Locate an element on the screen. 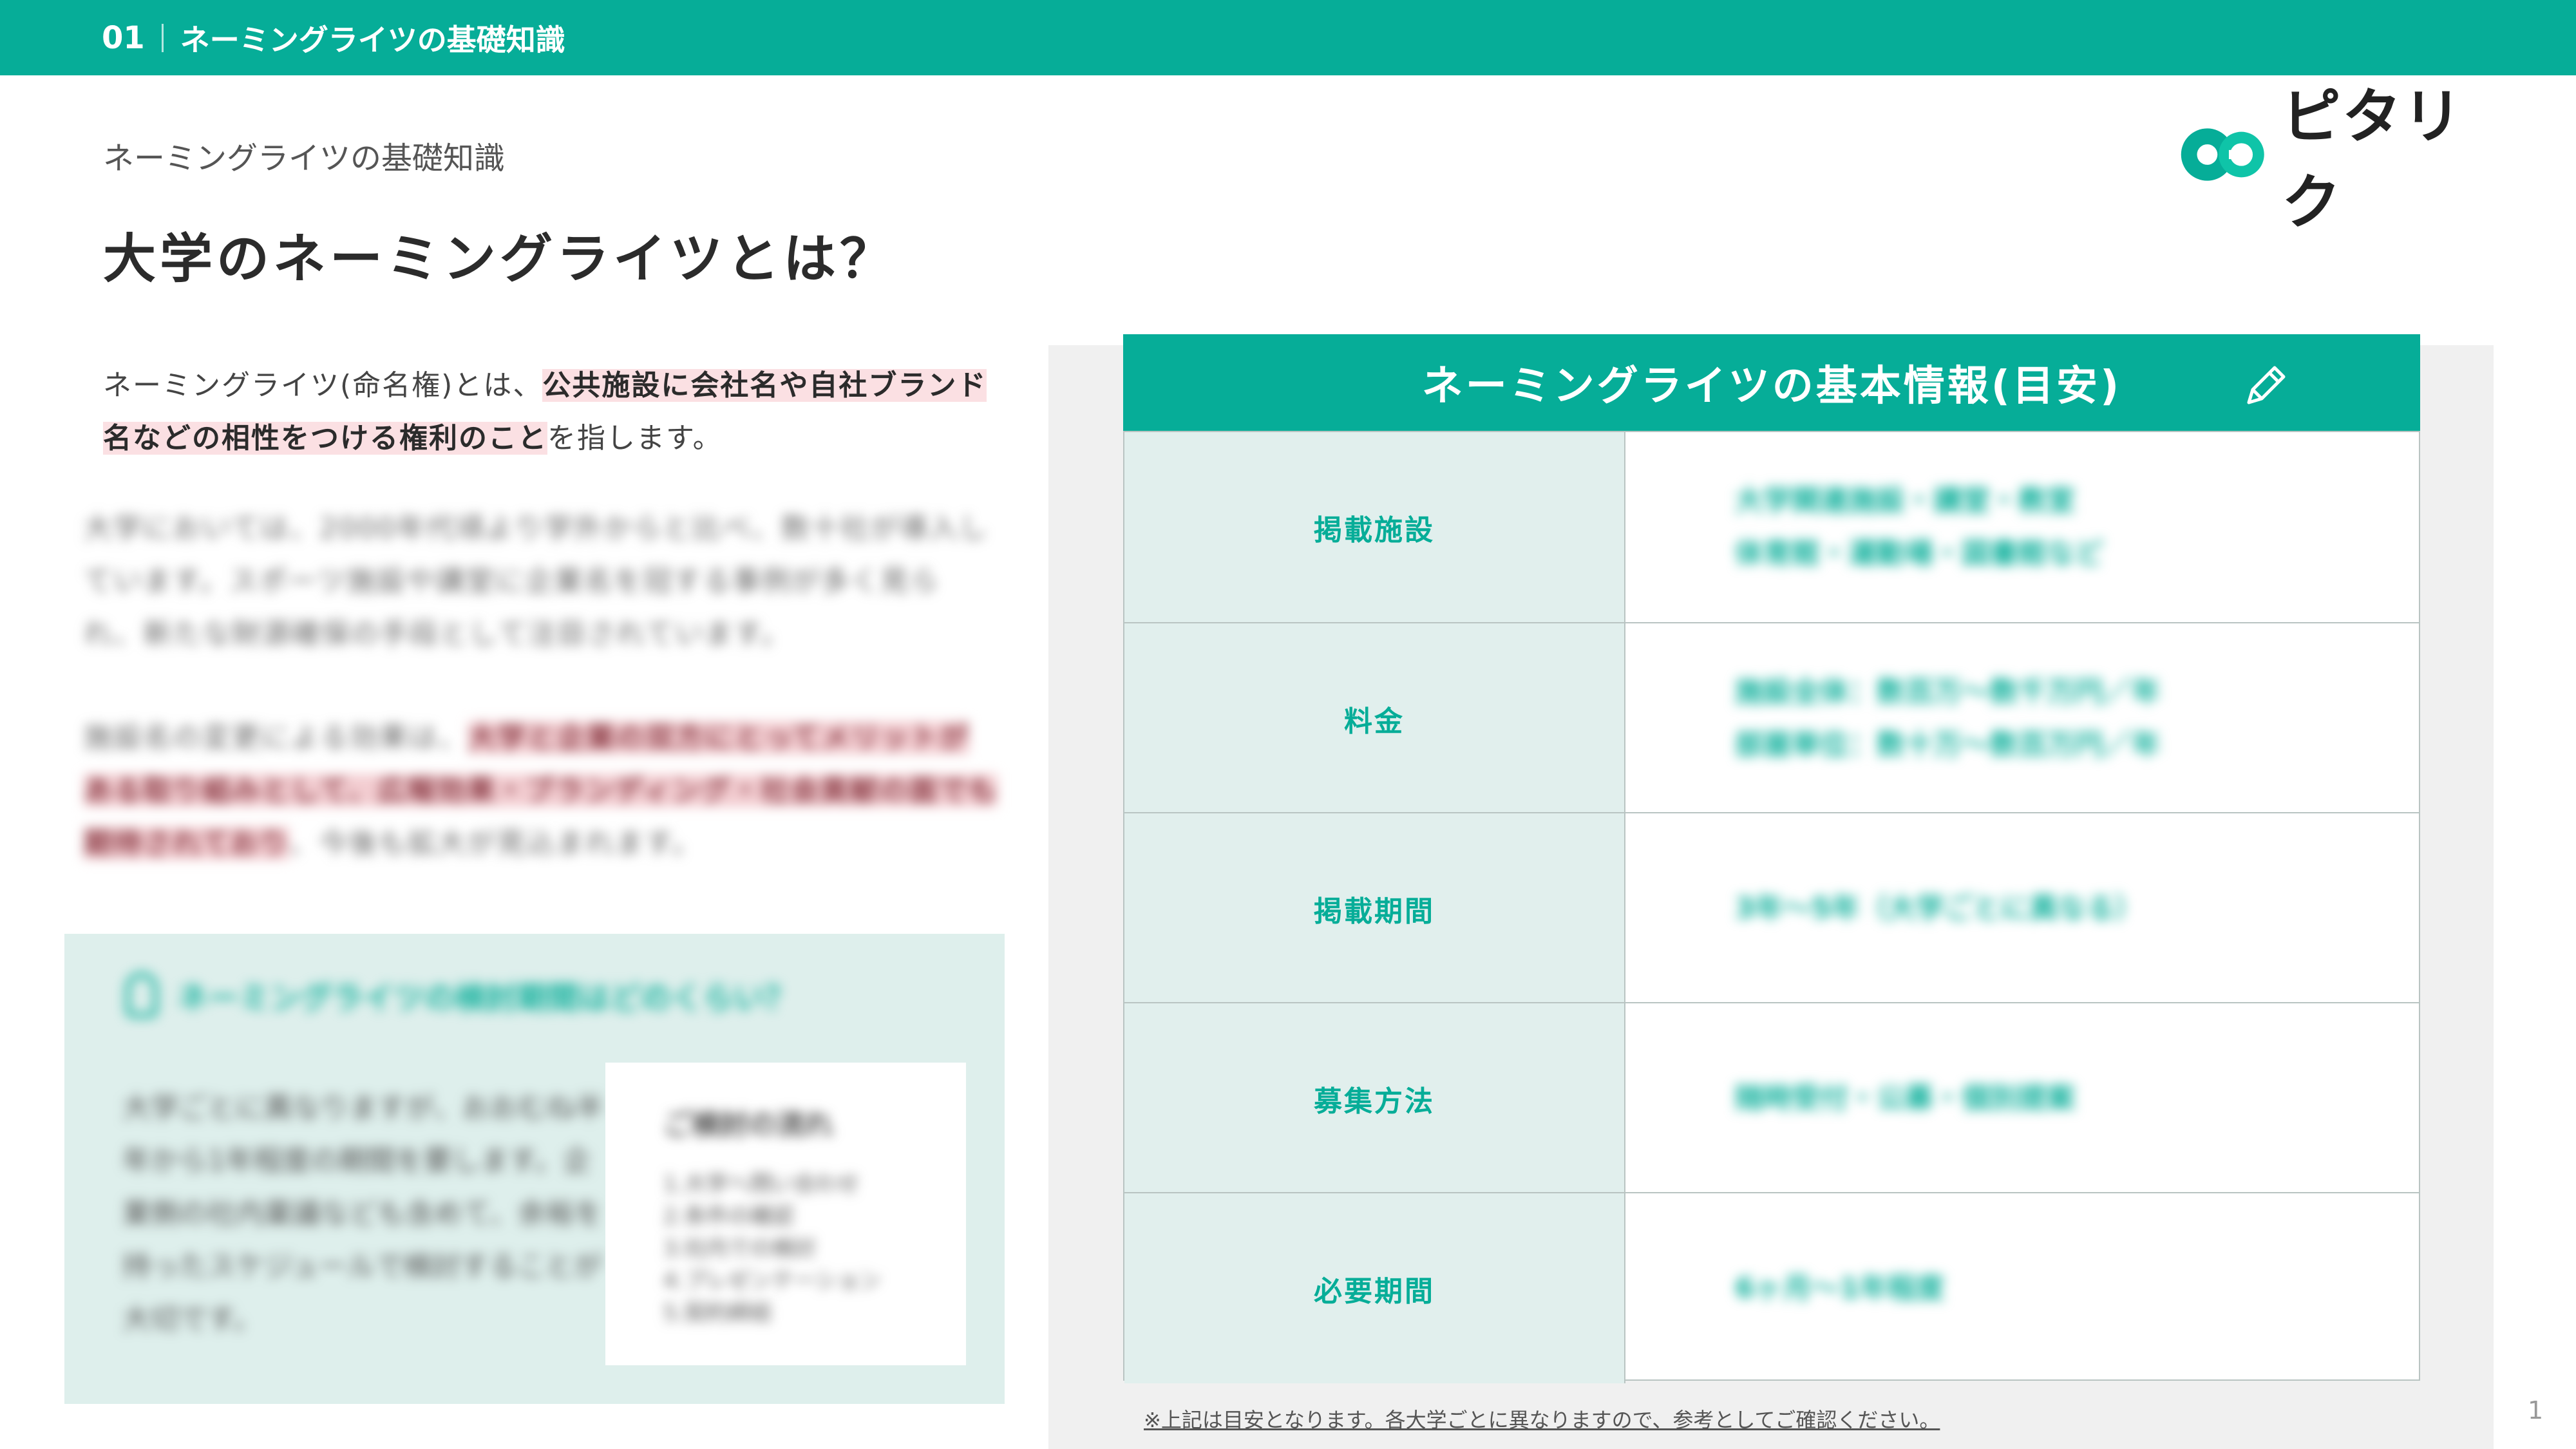 This screenshot has width=2576, height=1449. page-title: 大学のネーミングライツとは？ is located at coordinates (500, 259).